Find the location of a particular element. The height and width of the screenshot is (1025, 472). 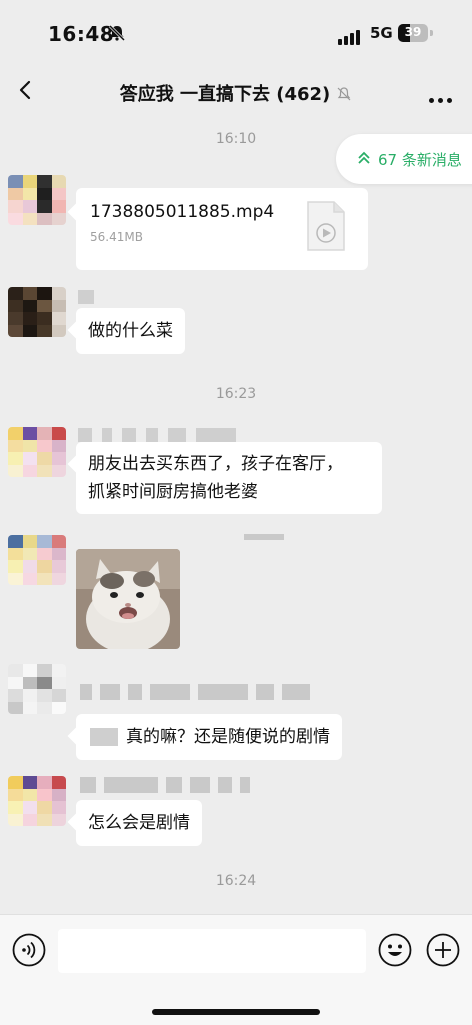

message-text: 朋友出去买东西了，孩子在客厅， 抓紧时间厨房搞他老婆 is located at coordinates (215, 478).